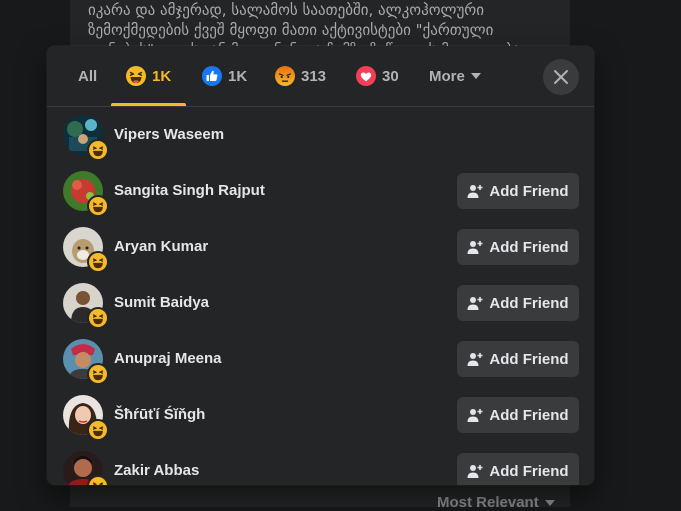 This screenshot has height=511, width=681. What do you see at coordinates (224, 76) in the screenshot?
I see `tab-like: 1K` at bounding box center [224, 76].